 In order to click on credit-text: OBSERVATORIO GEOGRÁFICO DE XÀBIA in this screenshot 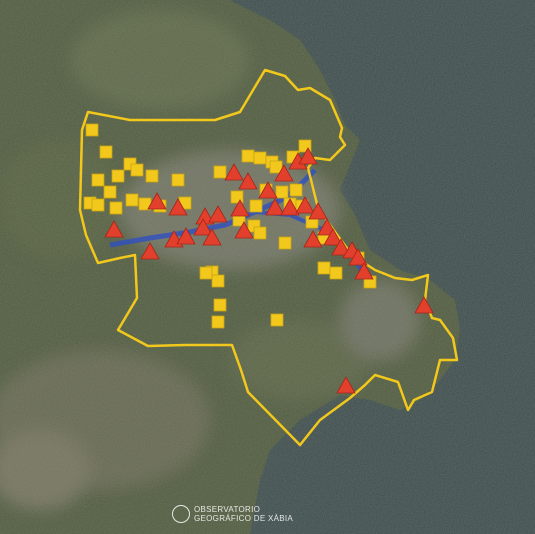, I will do `click(243, 514)`.